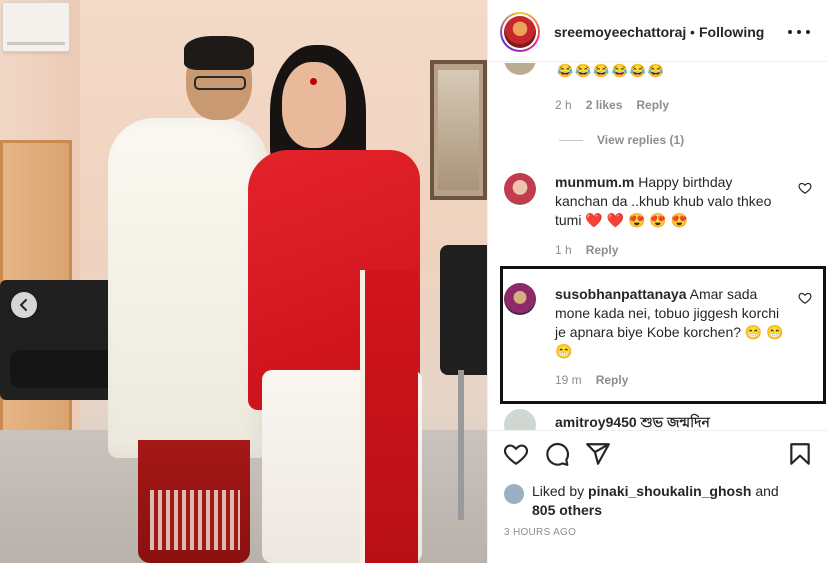 This screenshot has width=827, height=563. What do you see at coordinates (767, 491) in the screenshot?
I see `likes-conjunction: and` at bounding box center [767, 491].